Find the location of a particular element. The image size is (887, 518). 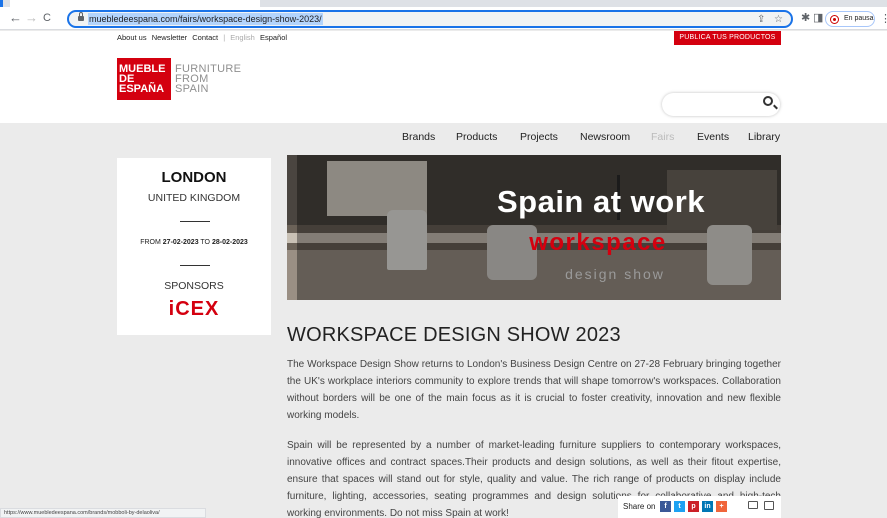

nav-brands: Brands is located at coordinates (418, 137).